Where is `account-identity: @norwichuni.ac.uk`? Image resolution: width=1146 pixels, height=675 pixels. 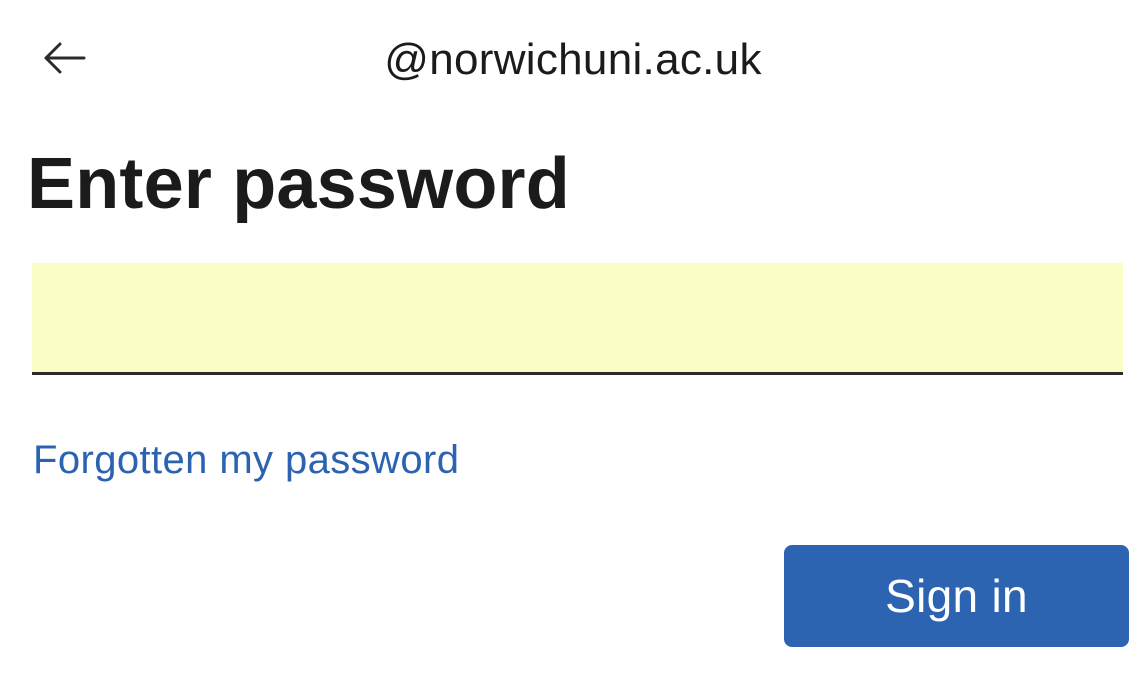 account-identity: @norwichuni.ac.uk is located at coordinates (573, 59).